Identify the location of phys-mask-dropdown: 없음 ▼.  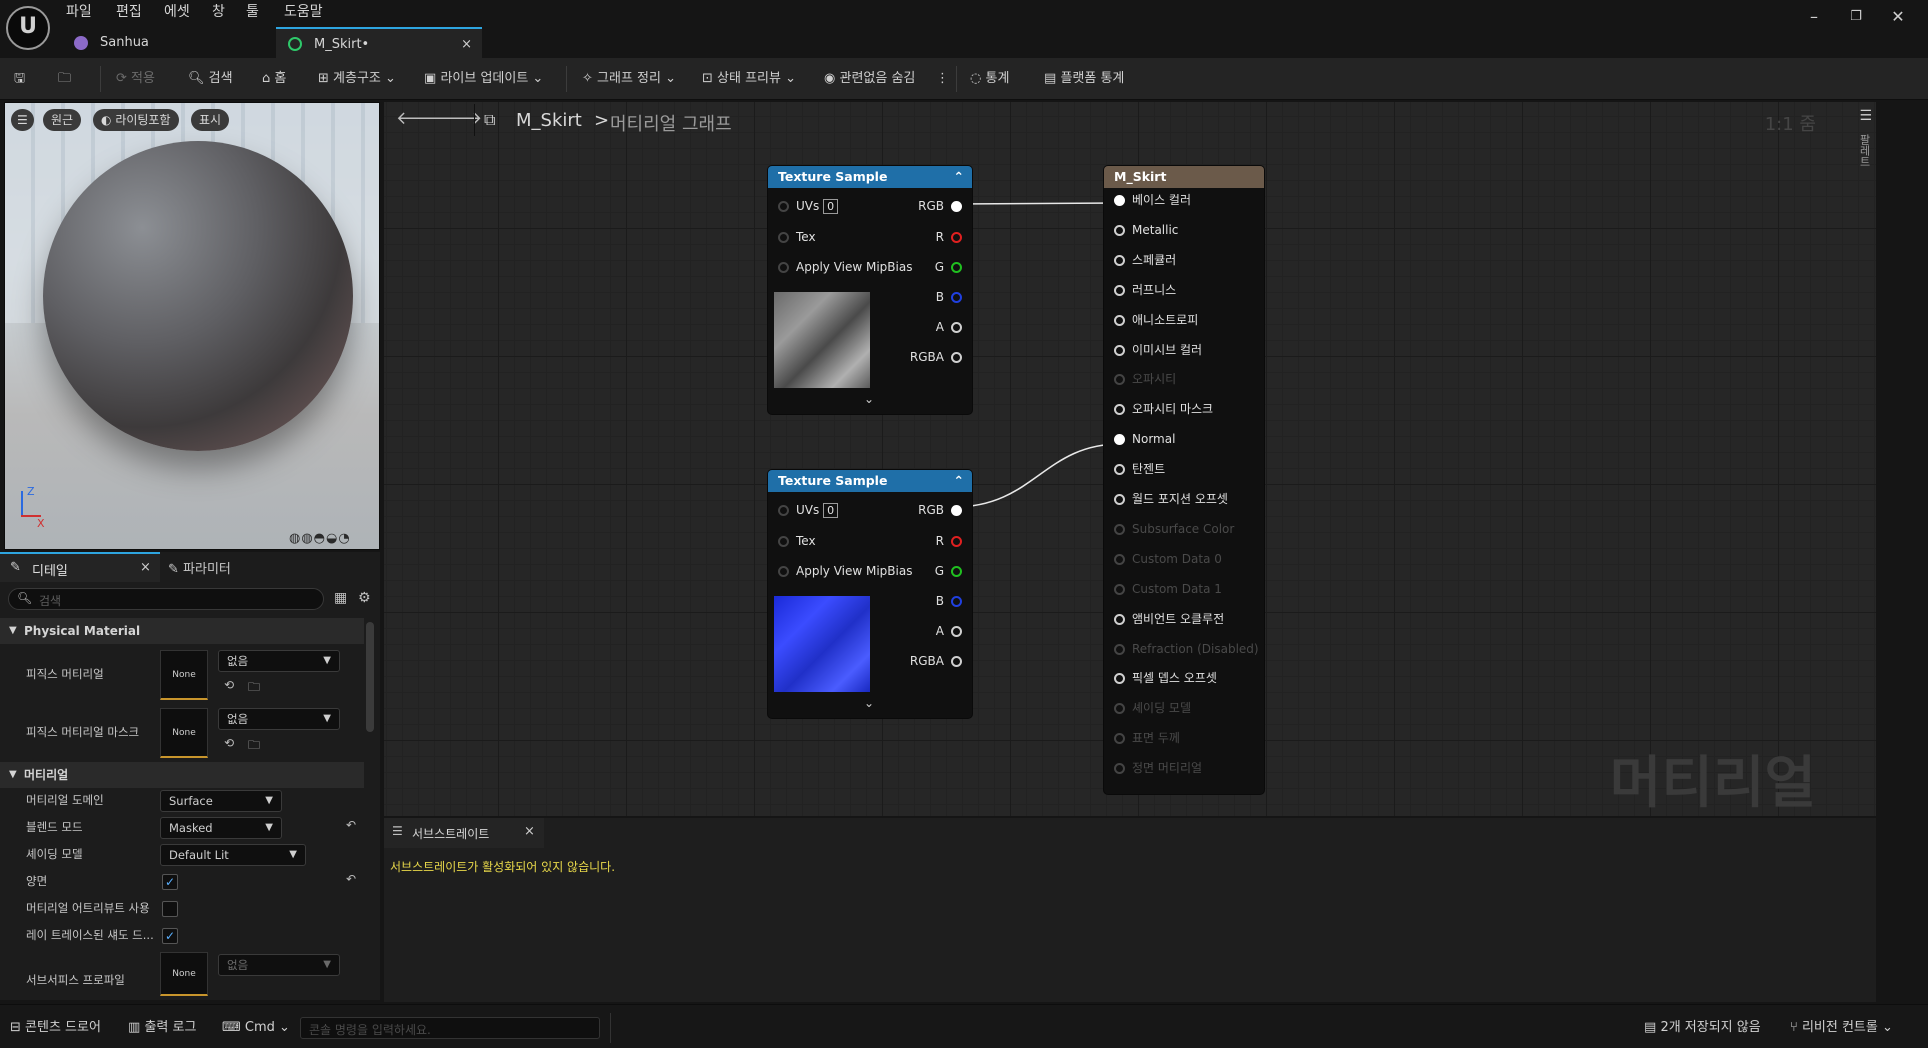
(279, 719).